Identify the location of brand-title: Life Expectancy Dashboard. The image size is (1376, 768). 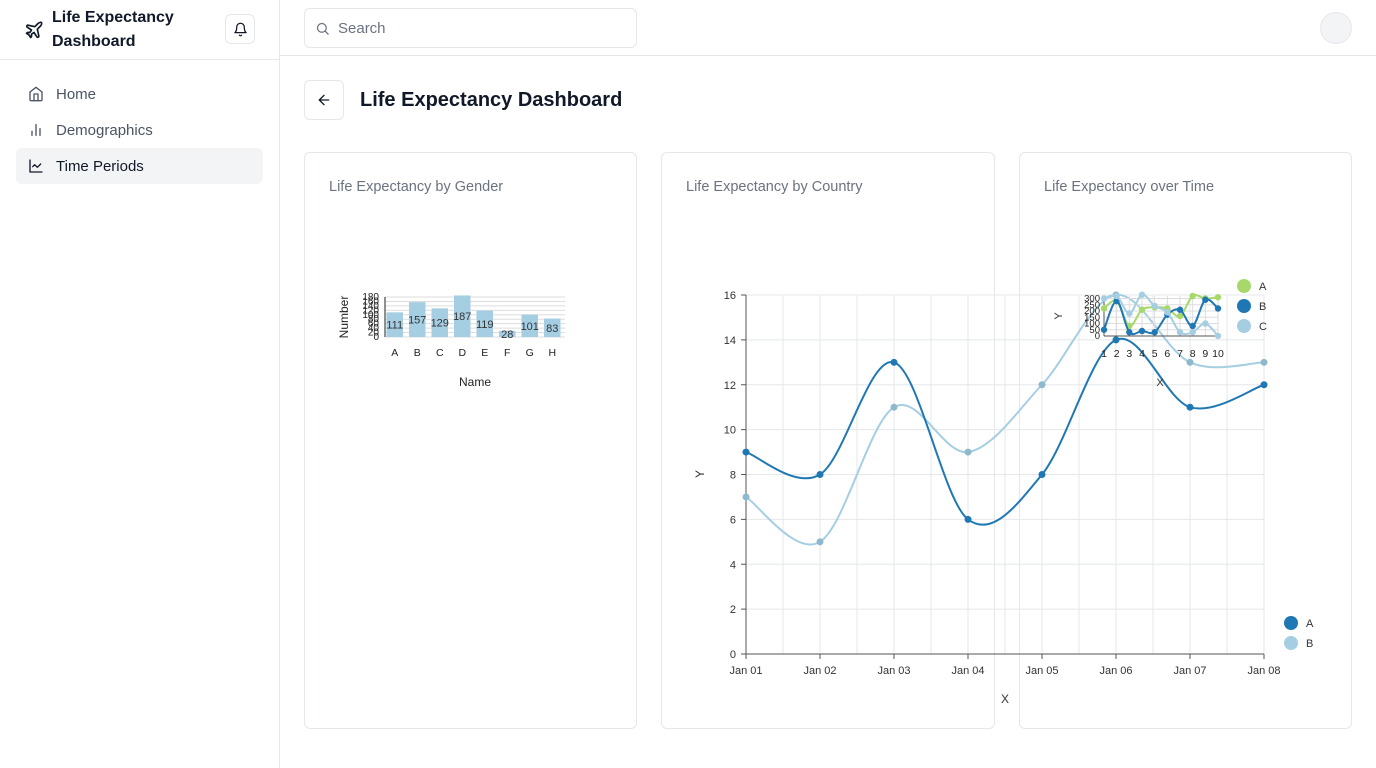
(113, 29).